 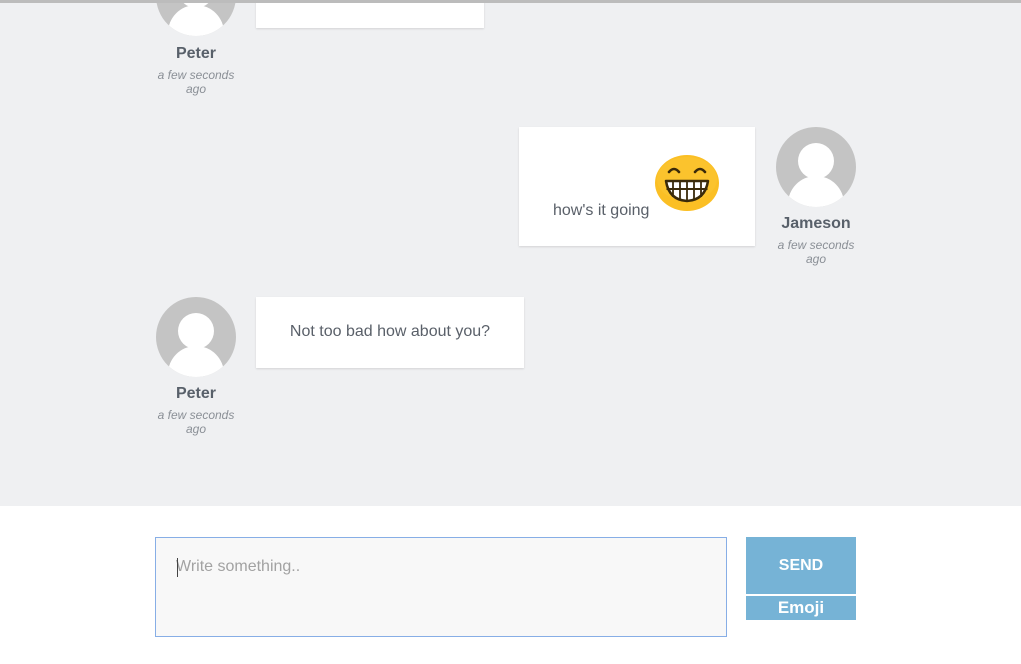 I want to click on message-bubble: Not too bad how about you?, so click(x=390, y=332).